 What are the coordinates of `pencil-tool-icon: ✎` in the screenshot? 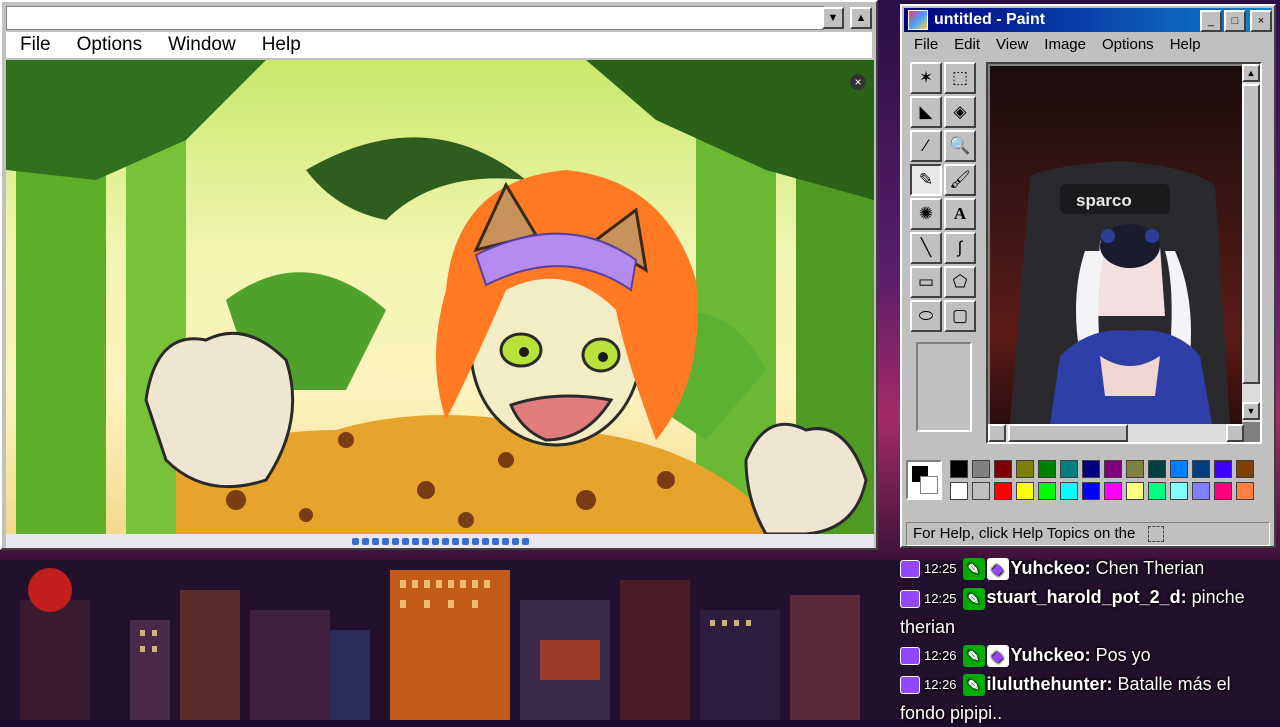 It's located at (926, 180).